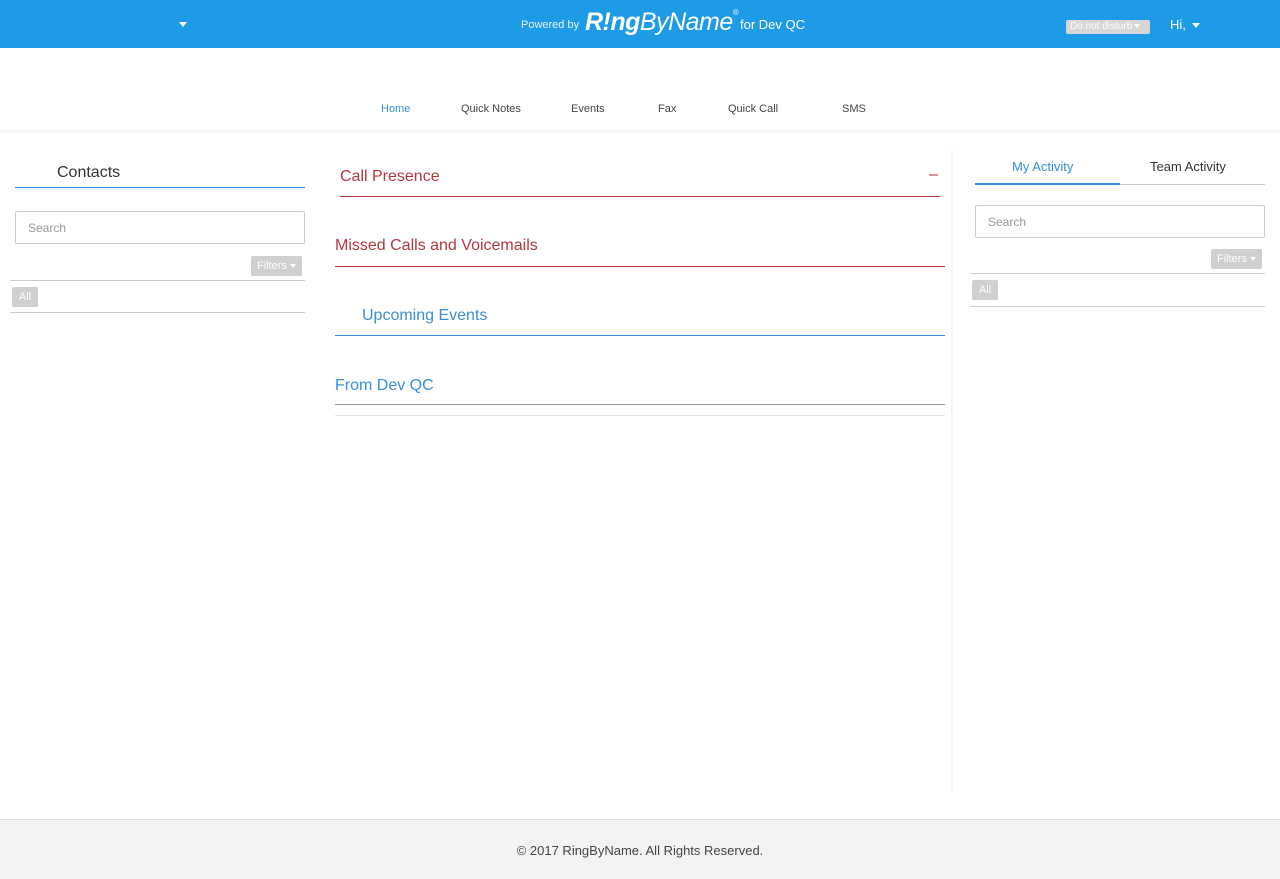  Describe the element at coordinates (952, 470) in the screenshot. I see `column-separator` at that location.